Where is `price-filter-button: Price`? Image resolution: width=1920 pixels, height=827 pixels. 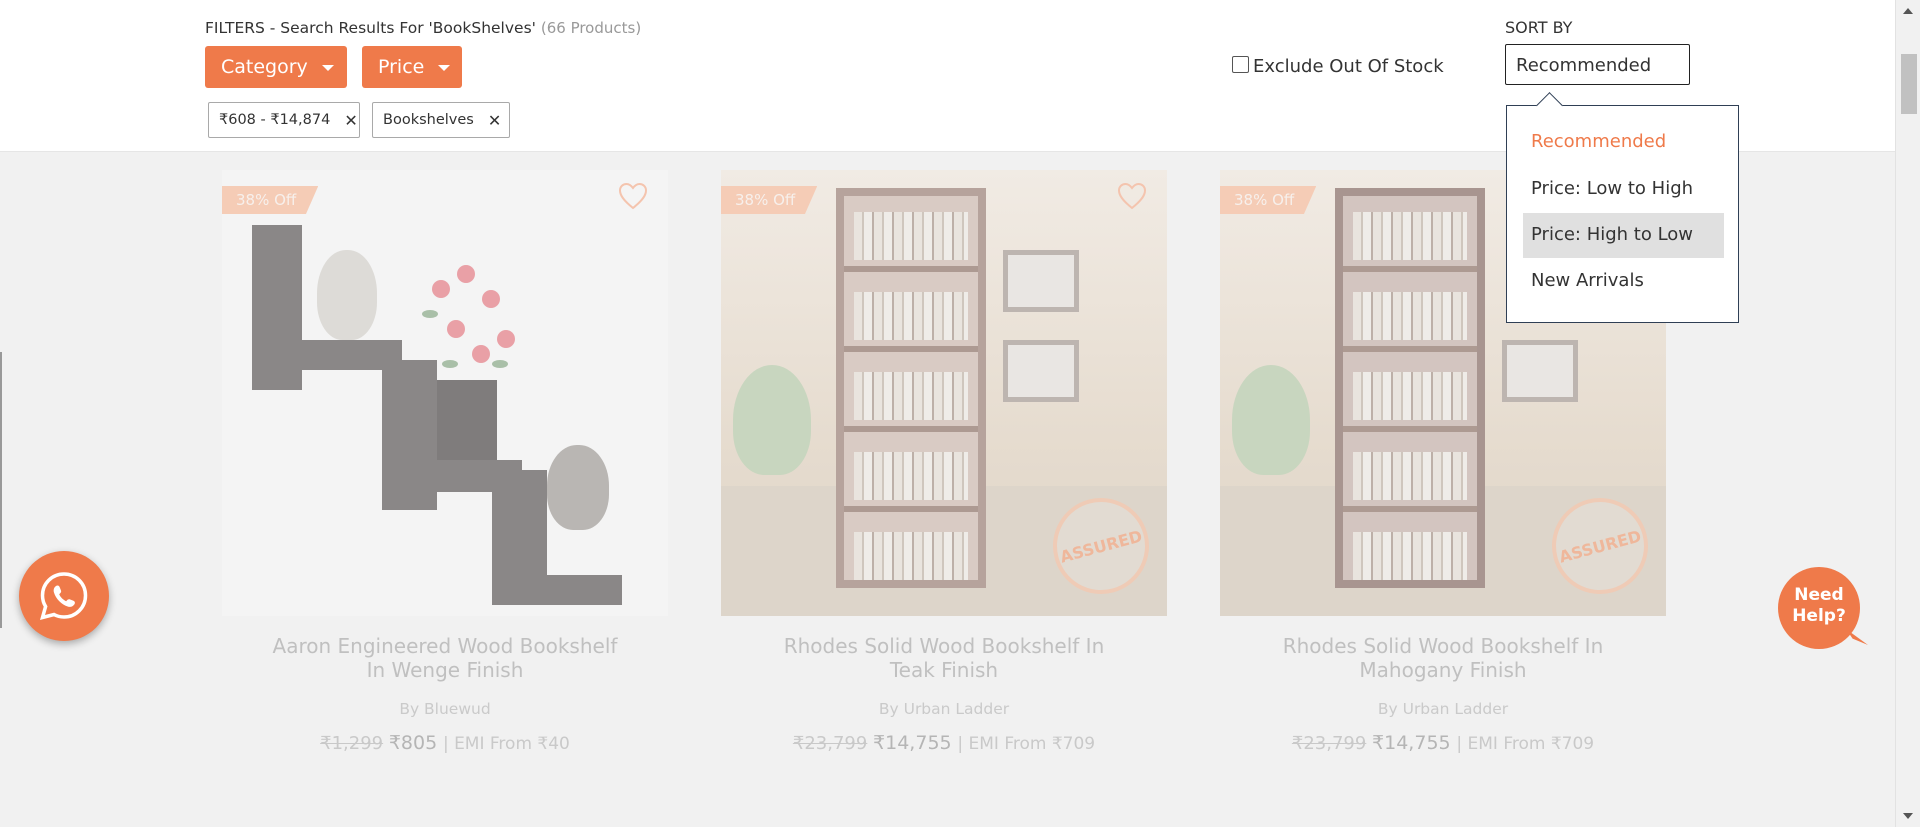 price-filter-button: Price is located at coordinates (412, 67).